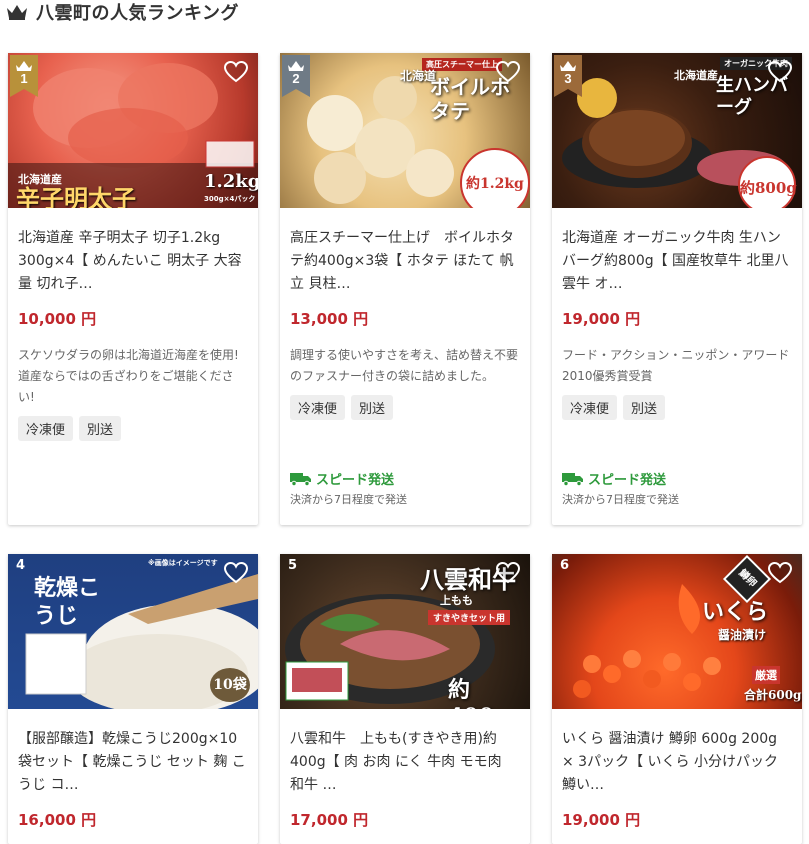 This screenshot has width=809, height=844. Describe the element at coordinates (21, 565) in the screenshot. I see `rank-number: 4` at that location.